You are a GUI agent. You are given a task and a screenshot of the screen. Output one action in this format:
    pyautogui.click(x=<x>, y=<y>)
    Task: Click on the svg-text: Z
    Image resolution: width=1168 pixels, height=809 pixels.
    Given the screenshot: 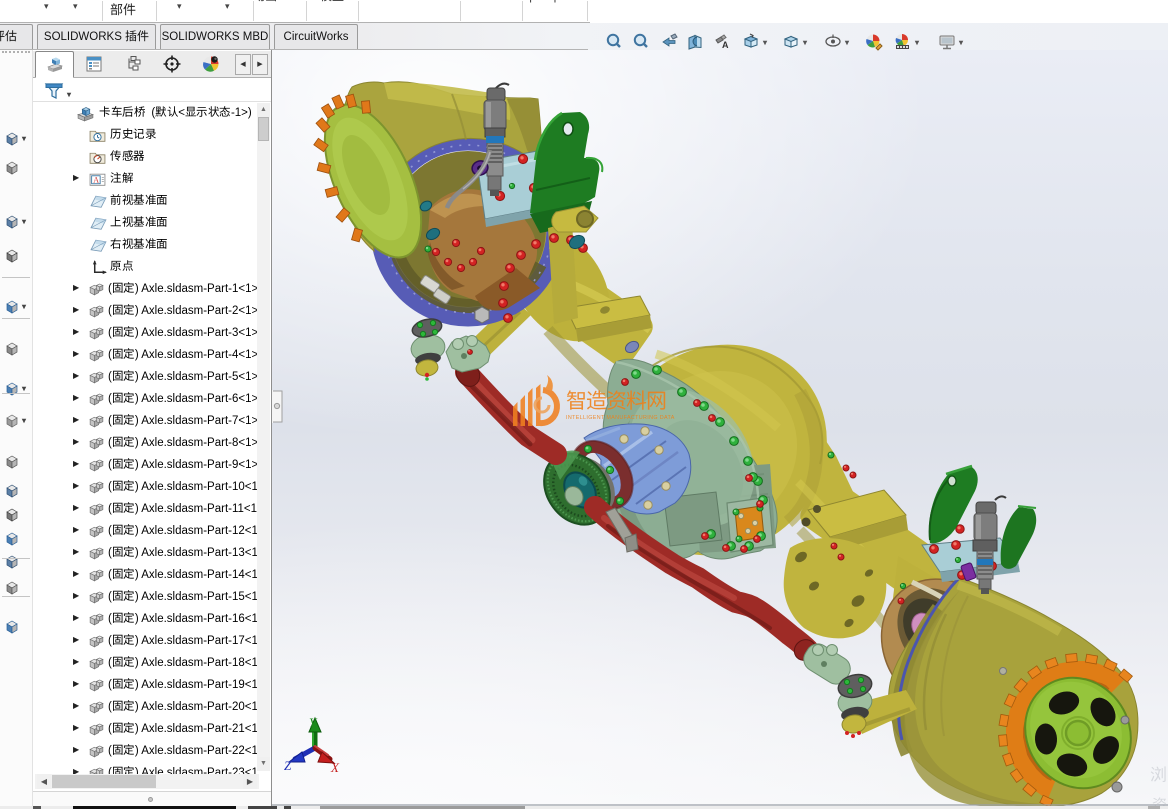 What is the action you would take?
    pyautogui.click(x=288, y=765)
    